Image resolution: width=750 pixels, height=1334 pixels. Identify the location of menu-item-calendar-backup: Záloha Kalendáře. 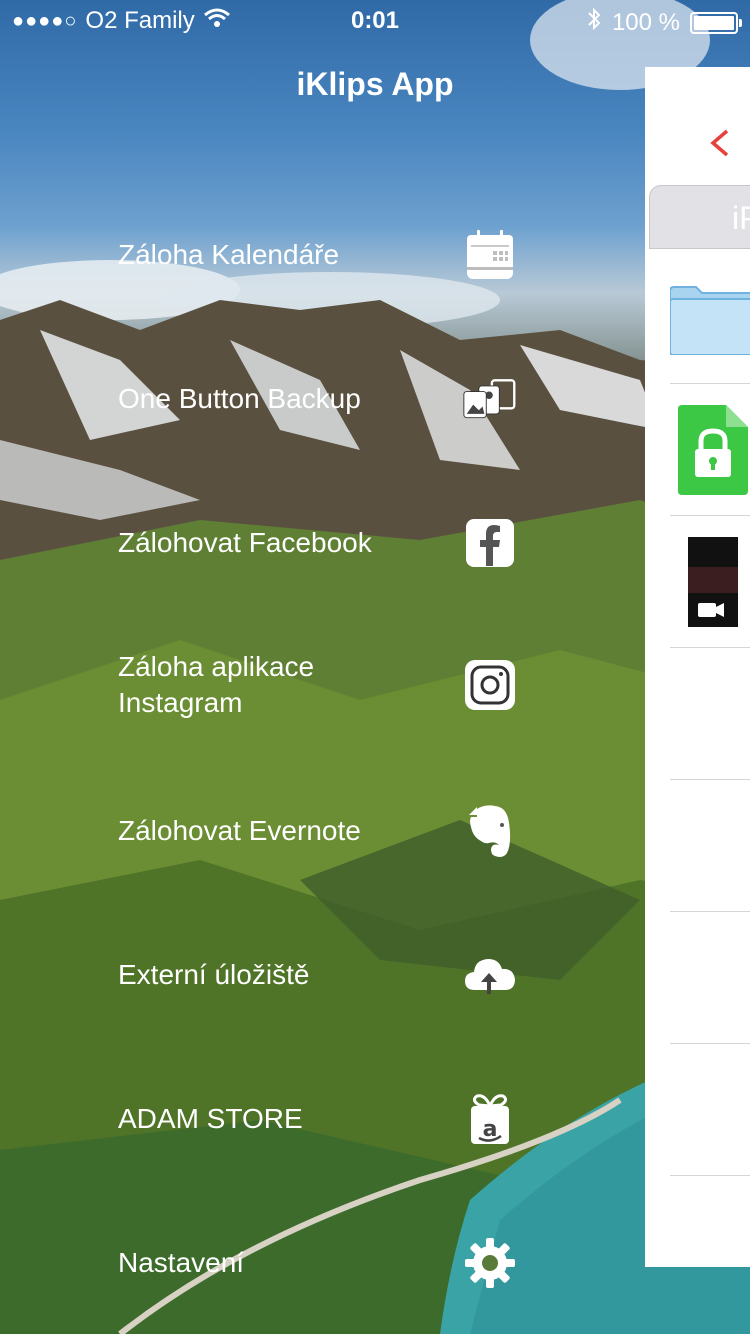
(318, 255).